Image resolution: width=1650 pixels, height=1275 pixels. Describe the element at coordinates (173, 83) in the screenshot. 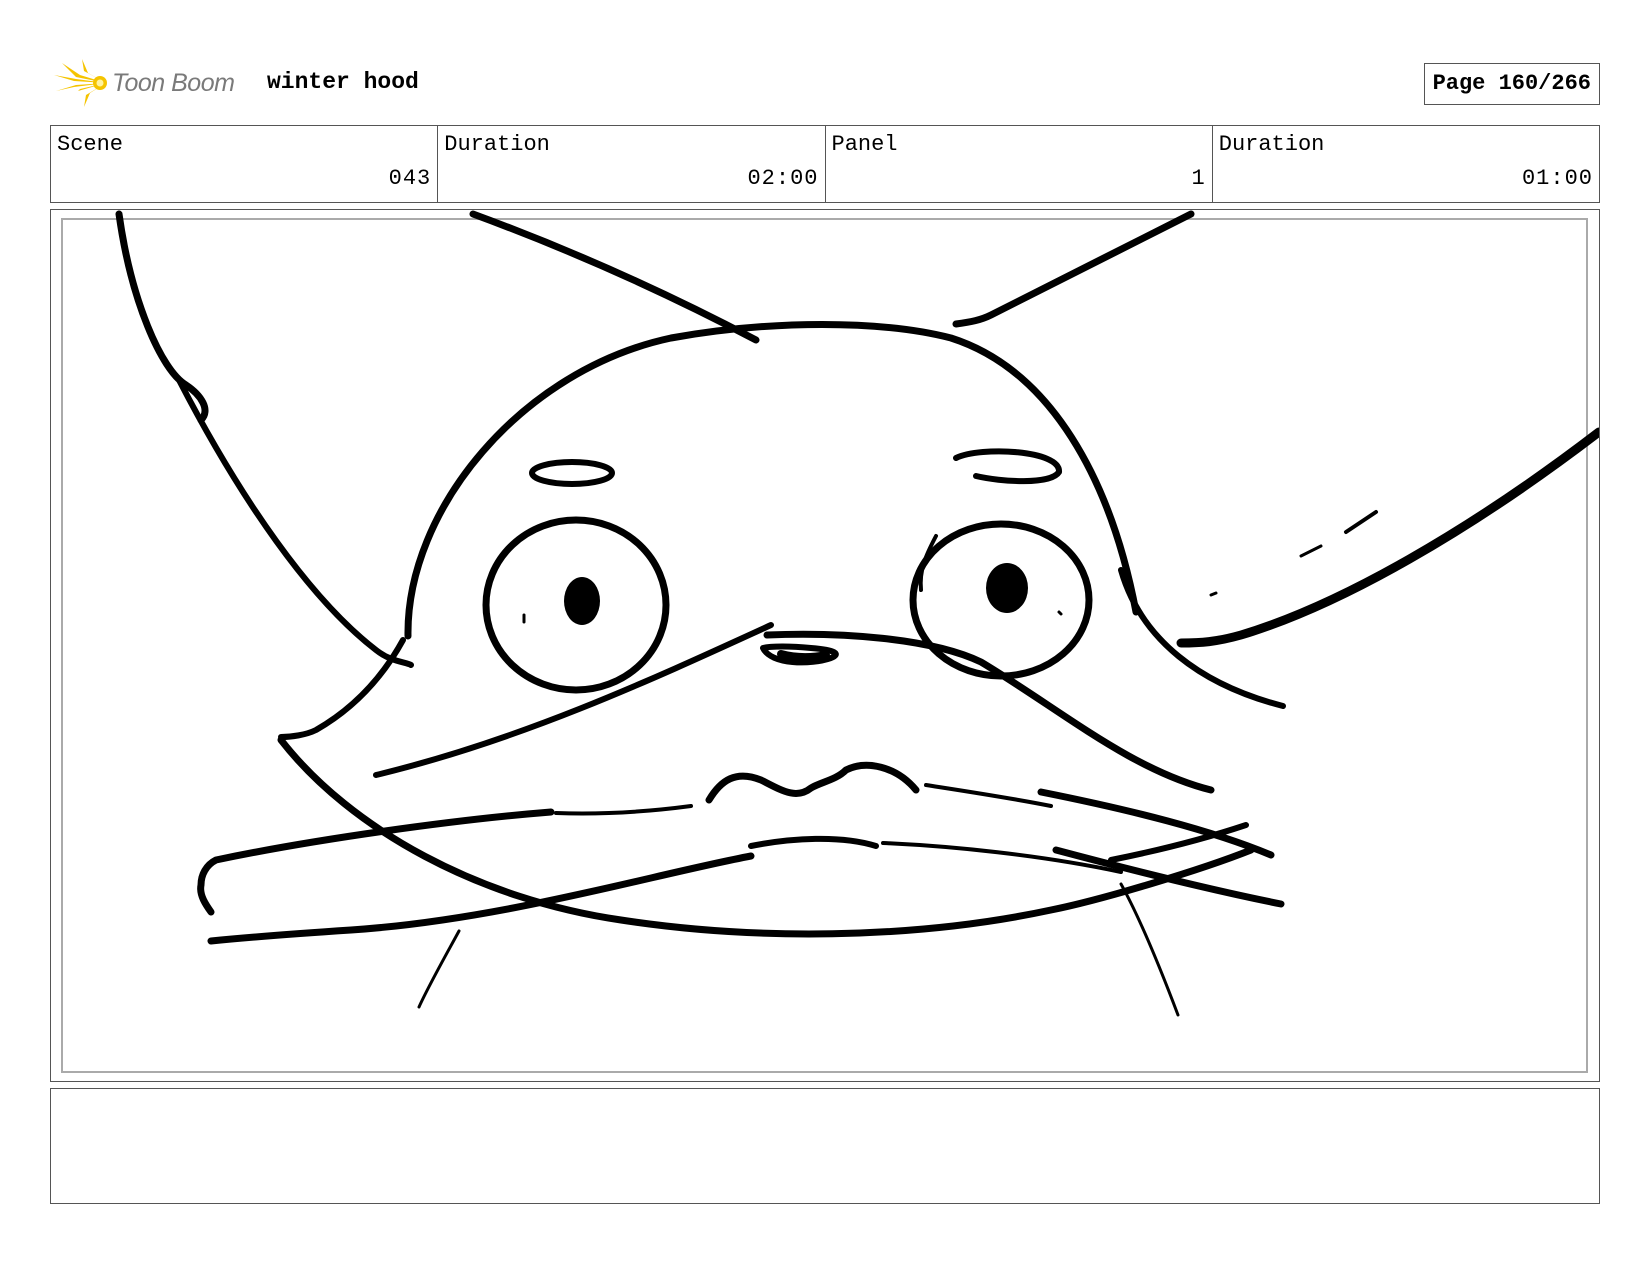

I see `logo-text: Toon Boom` at that location.